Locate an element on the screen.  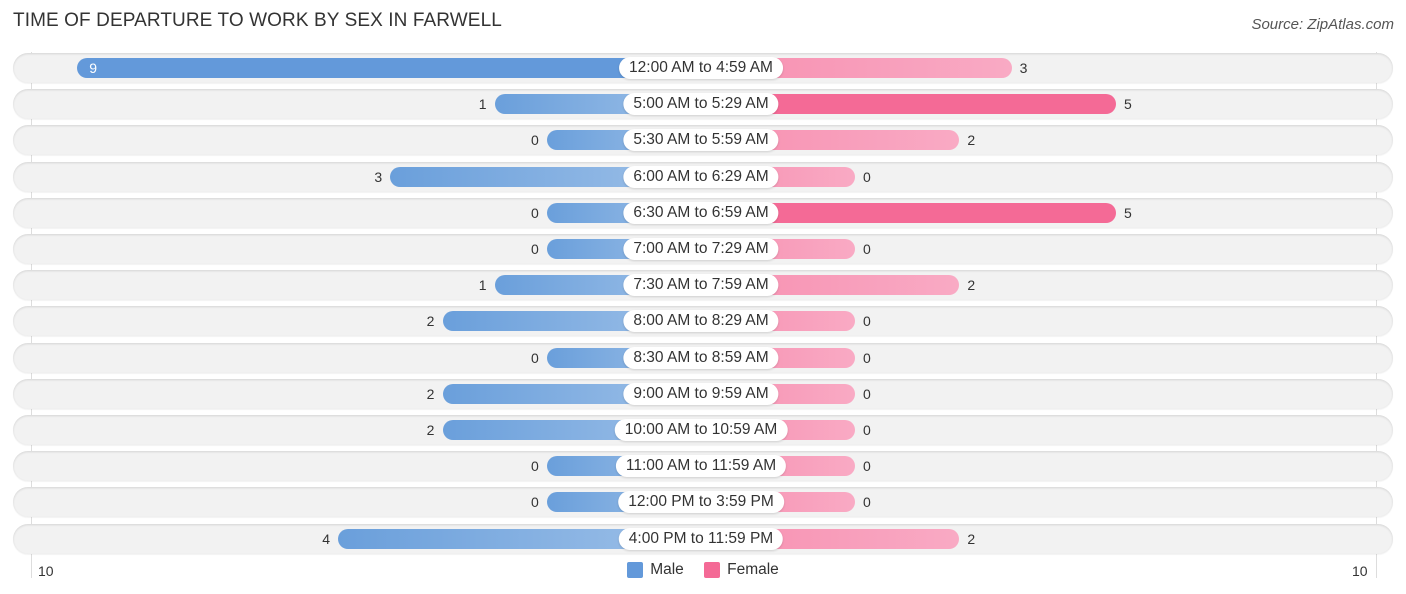
chart-row: 0 5 6:30 AM to 6:59 AM is located at coordinates (703, 212).